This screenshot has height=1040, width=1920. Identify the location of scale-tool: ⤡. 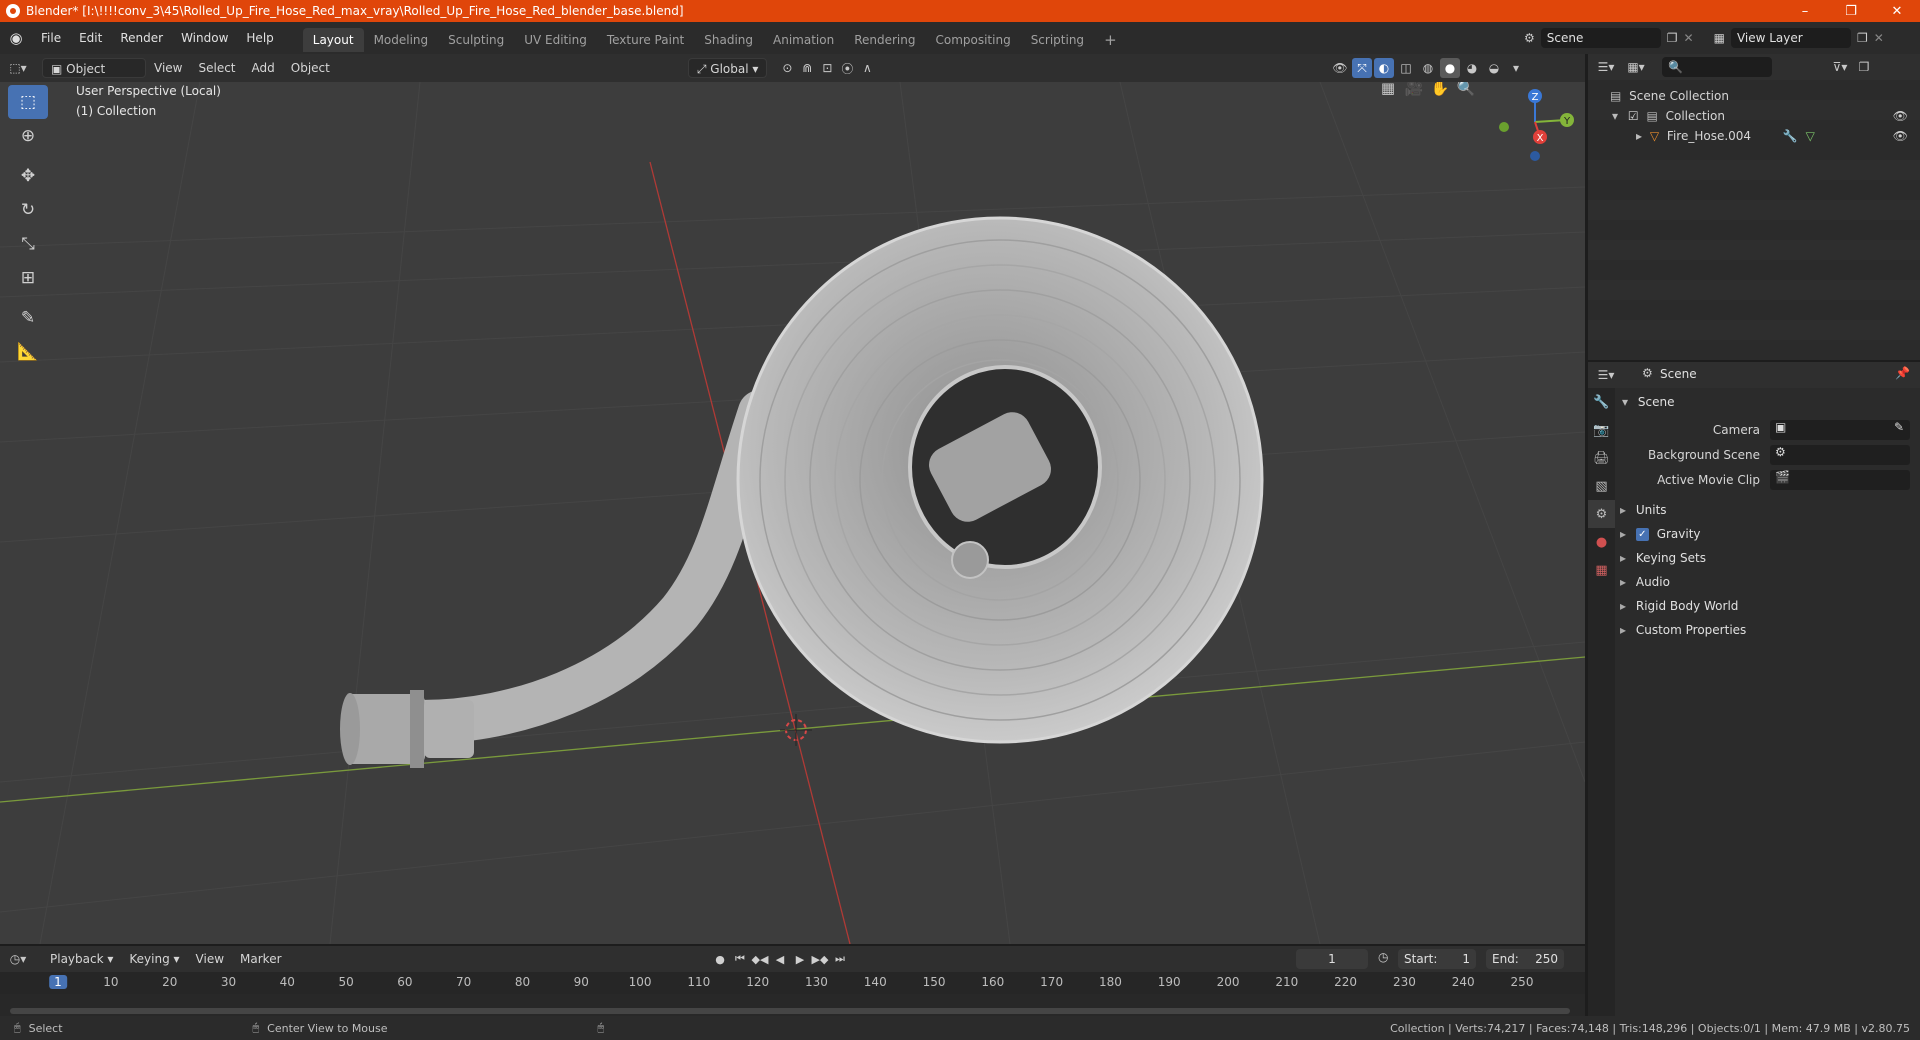
(28, 244).